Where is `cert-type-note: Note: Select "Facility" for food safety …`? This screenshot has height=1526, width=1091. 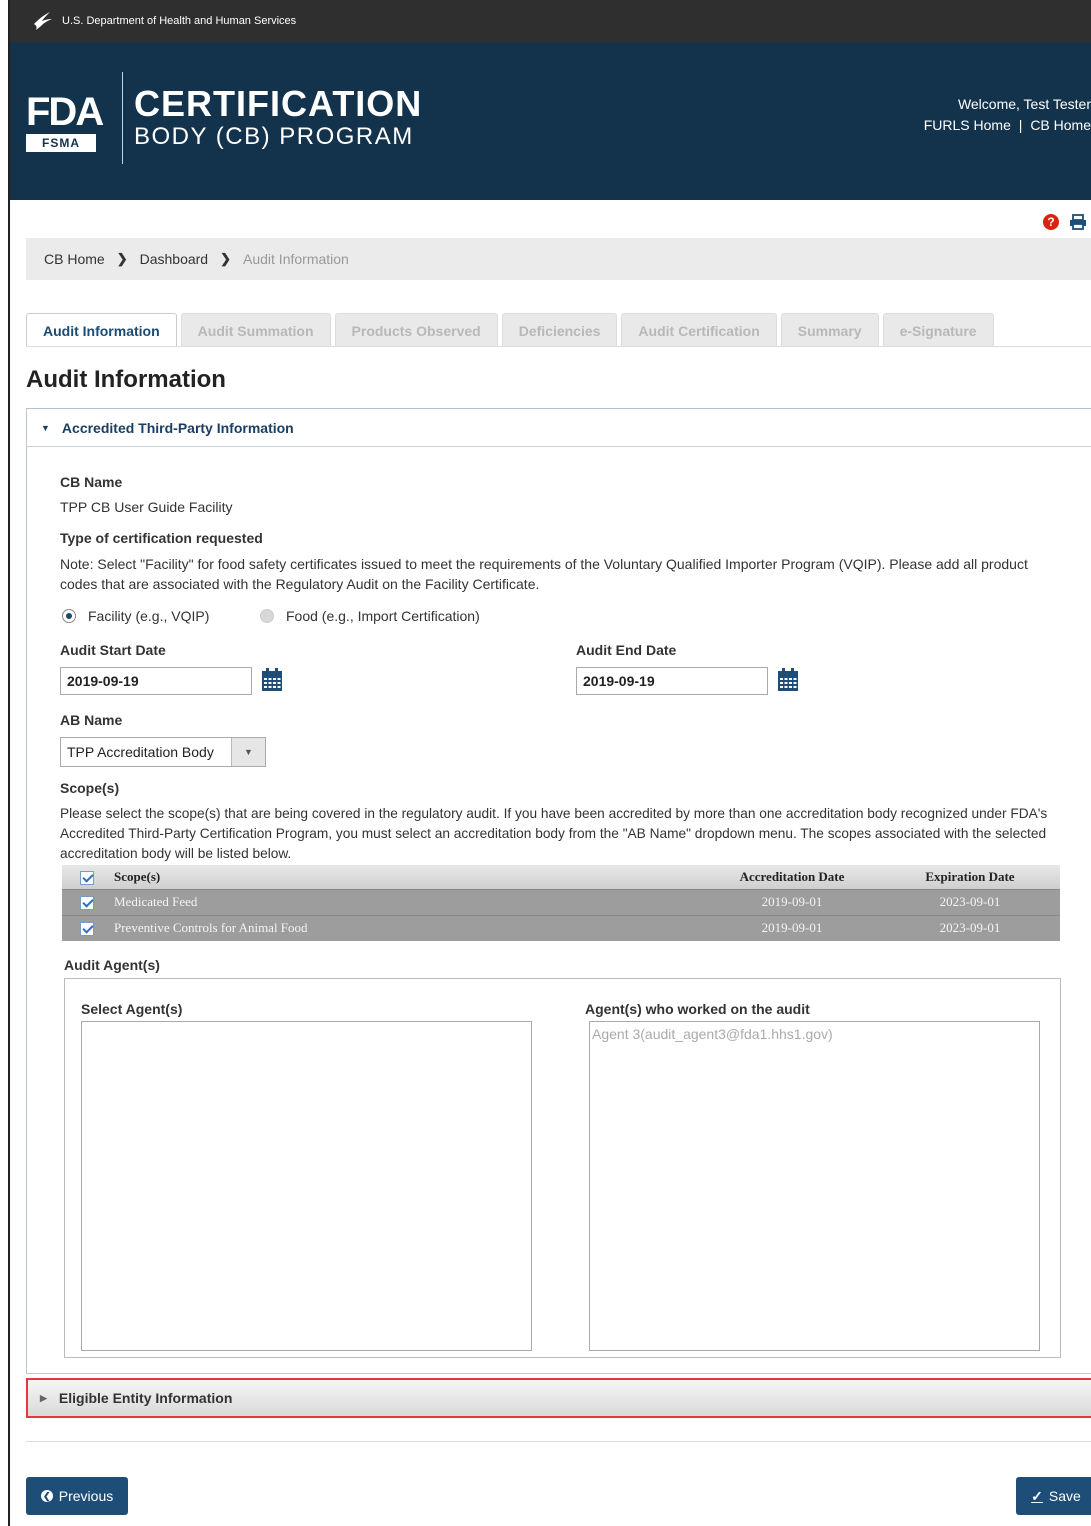
cert-type-note: Note: Select "Facility" for food safety … is located at coordinates (544, 574).